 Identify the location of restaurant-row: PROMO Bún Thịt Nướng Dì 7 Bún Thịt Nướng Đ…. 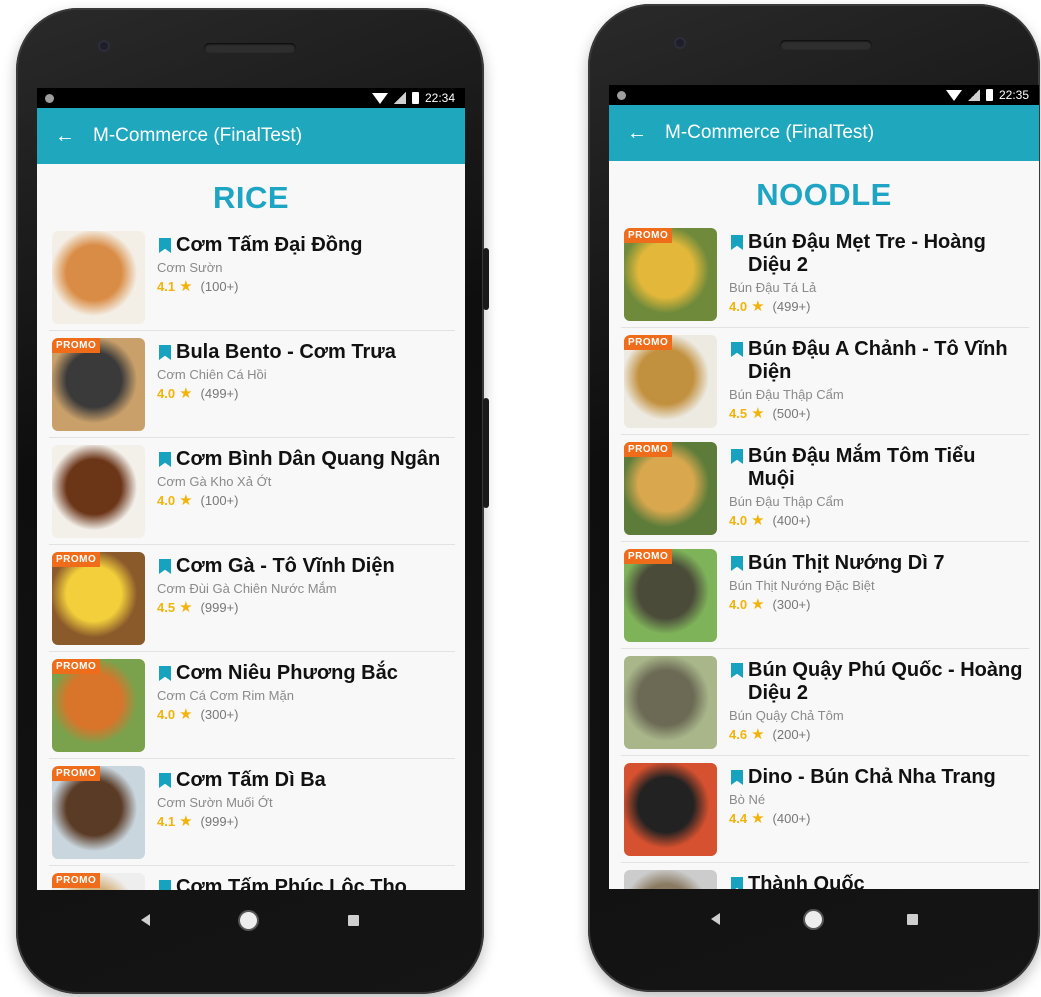
(825, 595).